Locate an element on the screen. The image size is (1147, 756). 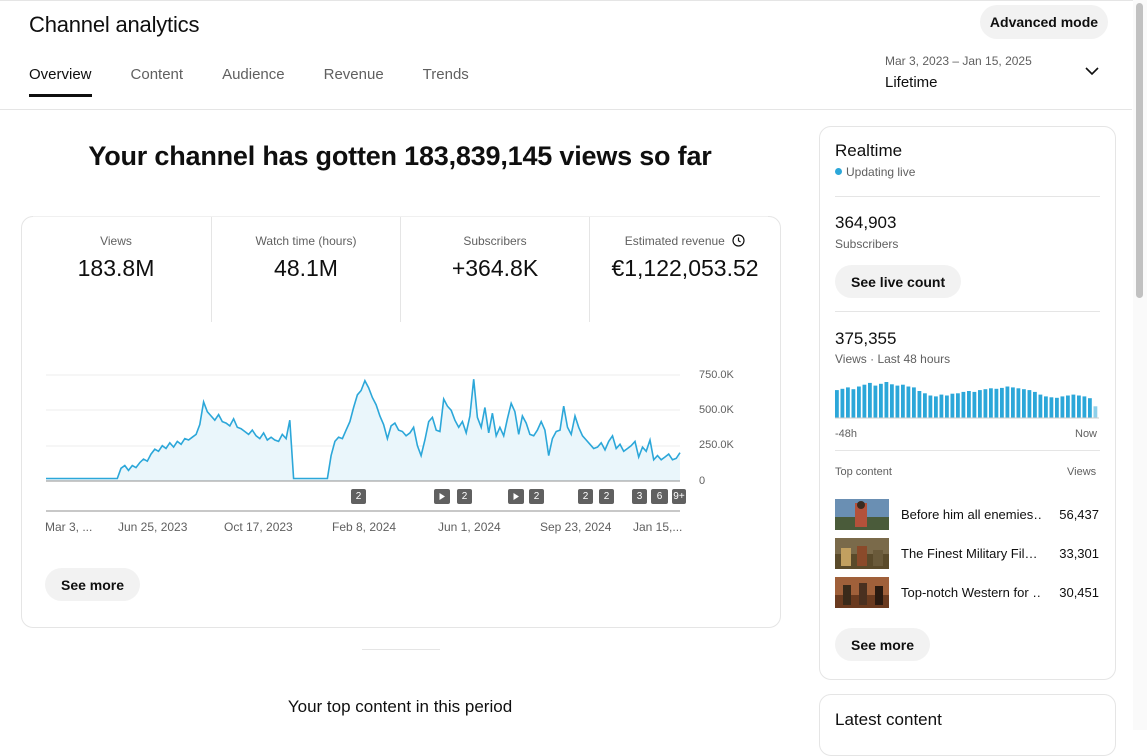
realtime-see-more-button: See more is located at coordinates (883, 644).